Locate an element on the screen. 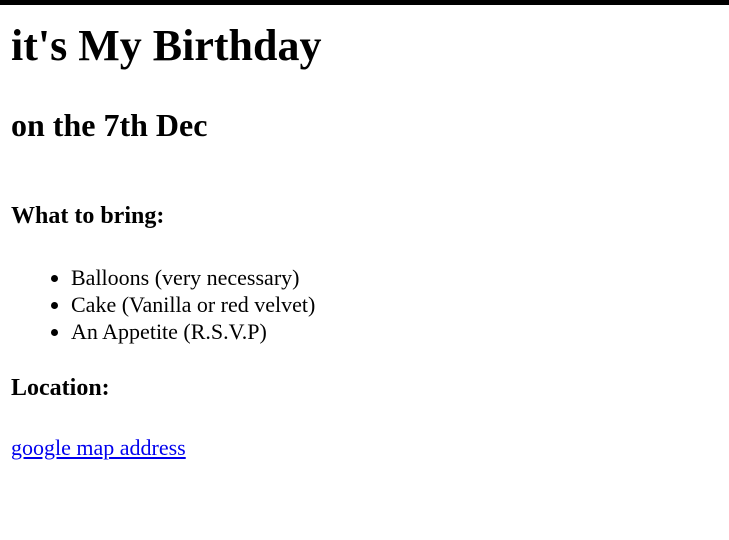  what-to-bring-heading: What to bring: is located at coordinates (88, 216).